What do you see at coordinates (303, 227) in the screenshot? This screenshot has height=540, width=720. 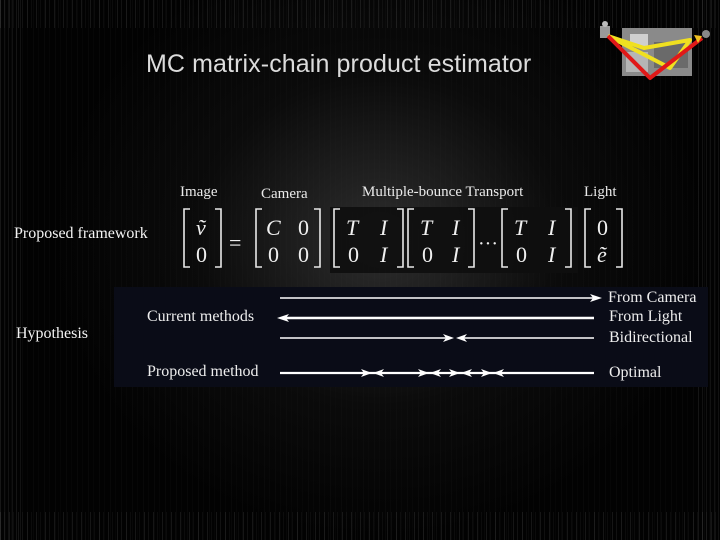 I see `camera-matrix-01: 0` at bounding box center [303, 227].